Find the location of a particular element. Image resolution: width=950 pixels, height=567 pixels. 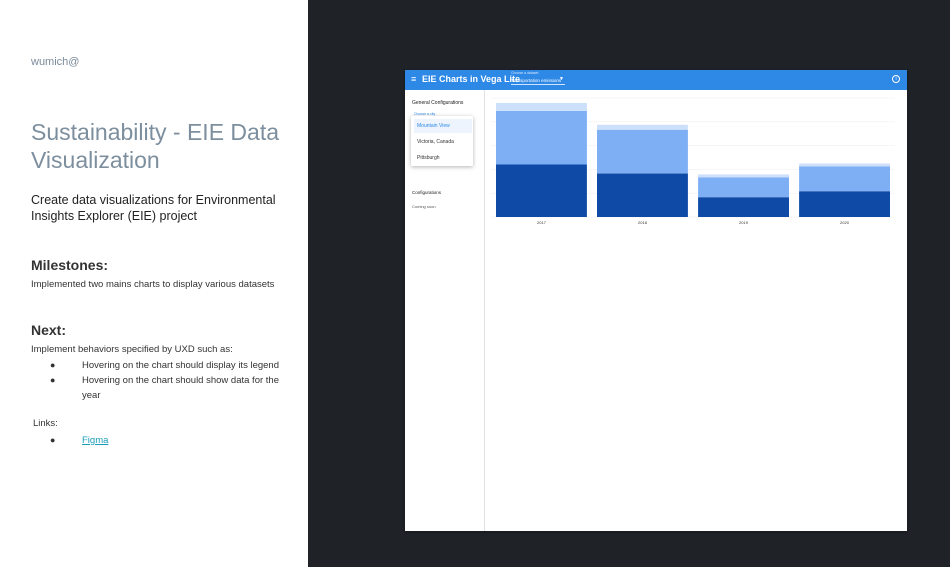

caret-down-icon: ▼ is located at coordinates (561, 79).